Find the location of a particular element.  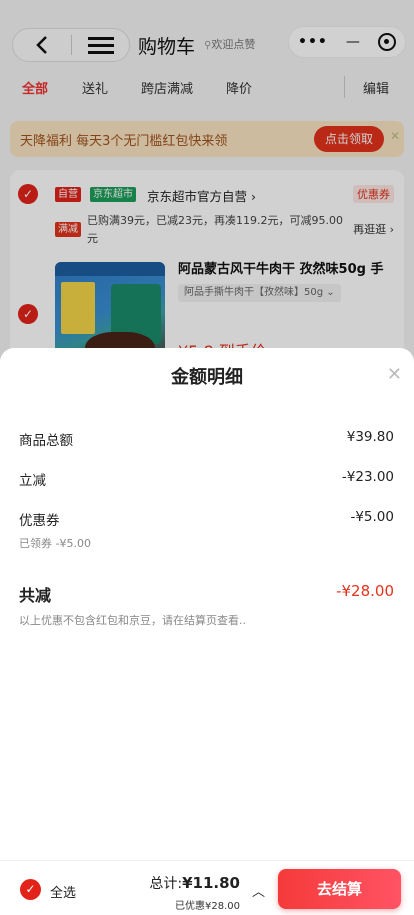

checkout-button: 去结算 is located at coordinates (339, 889).